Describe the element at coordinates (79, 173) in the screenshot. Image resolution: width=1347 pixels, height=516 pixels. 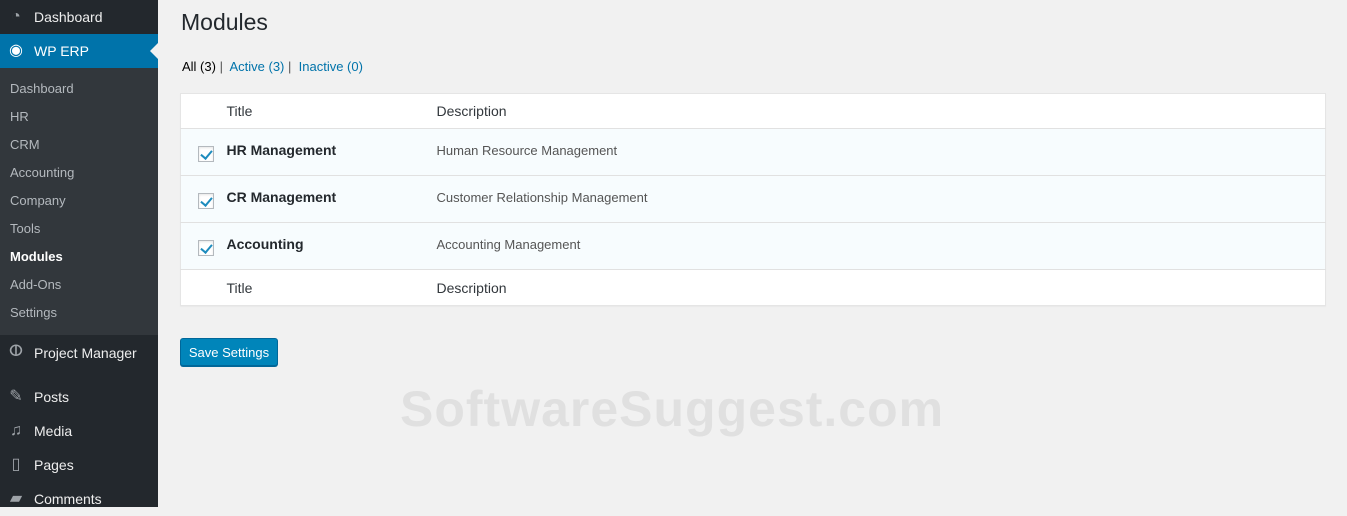
I see `submenu-accounting: Accounting` at that location.